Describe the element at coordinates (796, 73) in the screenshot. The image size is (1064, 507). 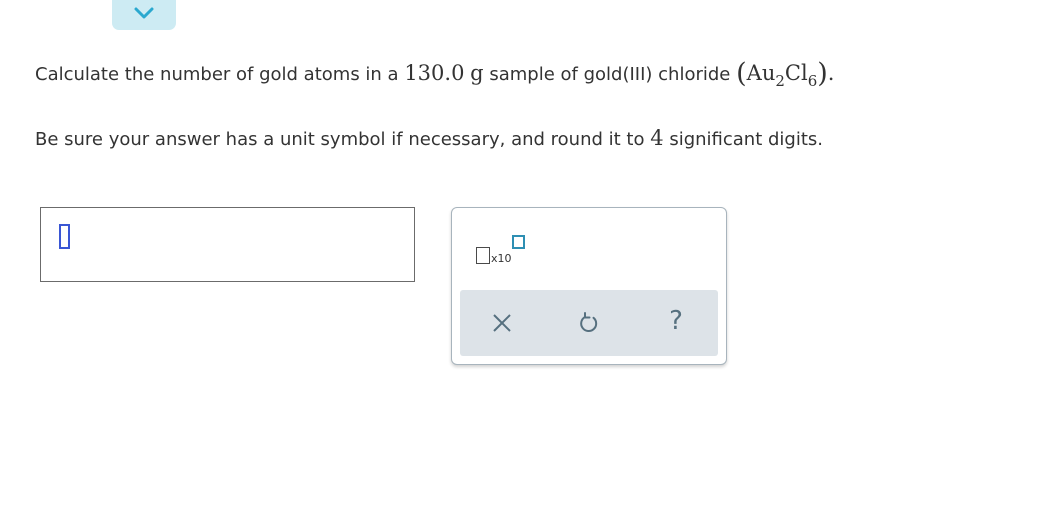
I see `formula-element-cl: Cl` at that location.